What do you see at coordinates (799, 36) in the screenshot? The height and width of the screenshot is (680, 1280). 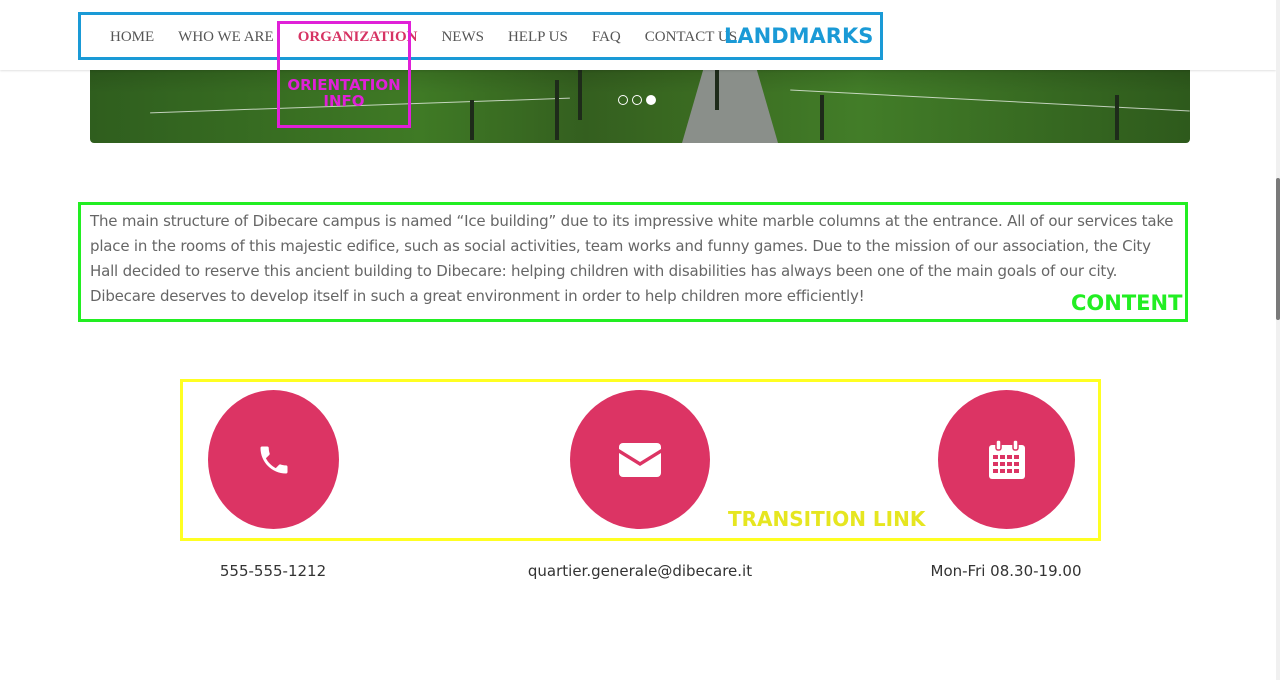 I see `landmarks-annotation-label: LANDMARKS` at bounding box center [799, 36].